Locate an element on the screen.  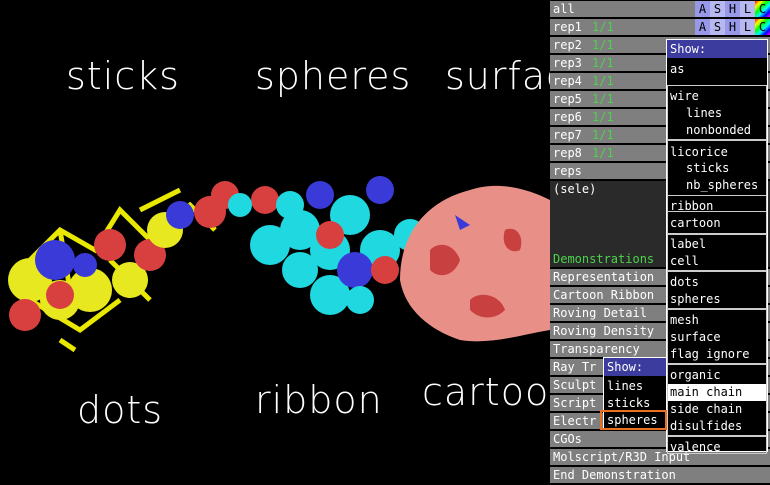
show-menu-title: Show: is located at coordinates (717, 49).